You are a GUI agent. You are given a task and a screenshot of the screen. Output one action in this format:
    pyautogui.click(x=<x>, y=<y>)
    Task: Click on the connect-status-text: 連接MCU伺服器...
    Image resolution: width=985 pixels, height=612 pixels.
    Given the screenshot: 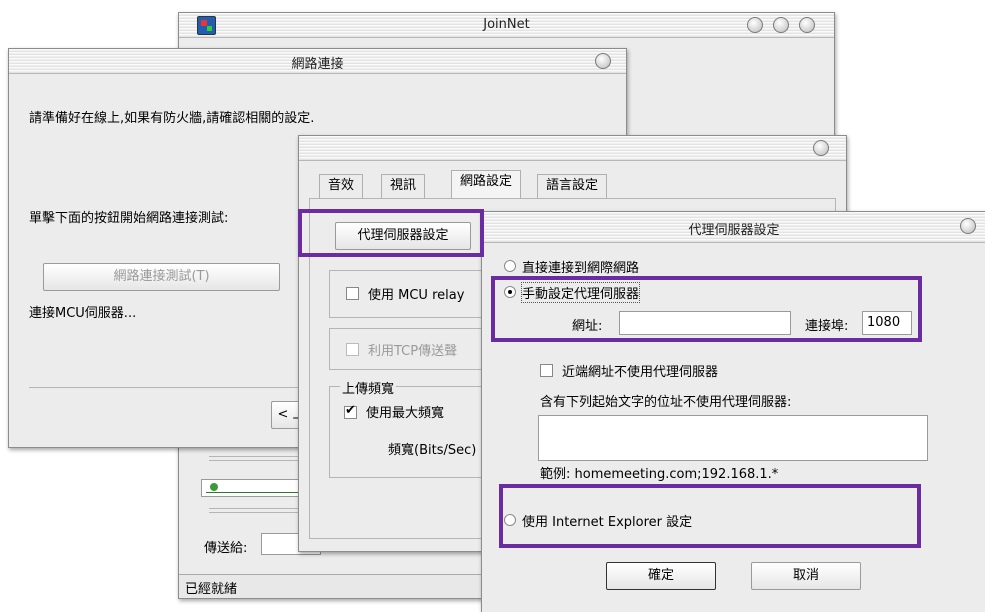 What is the action you would take?
    pyautogui.click(x=83, y=313)
    